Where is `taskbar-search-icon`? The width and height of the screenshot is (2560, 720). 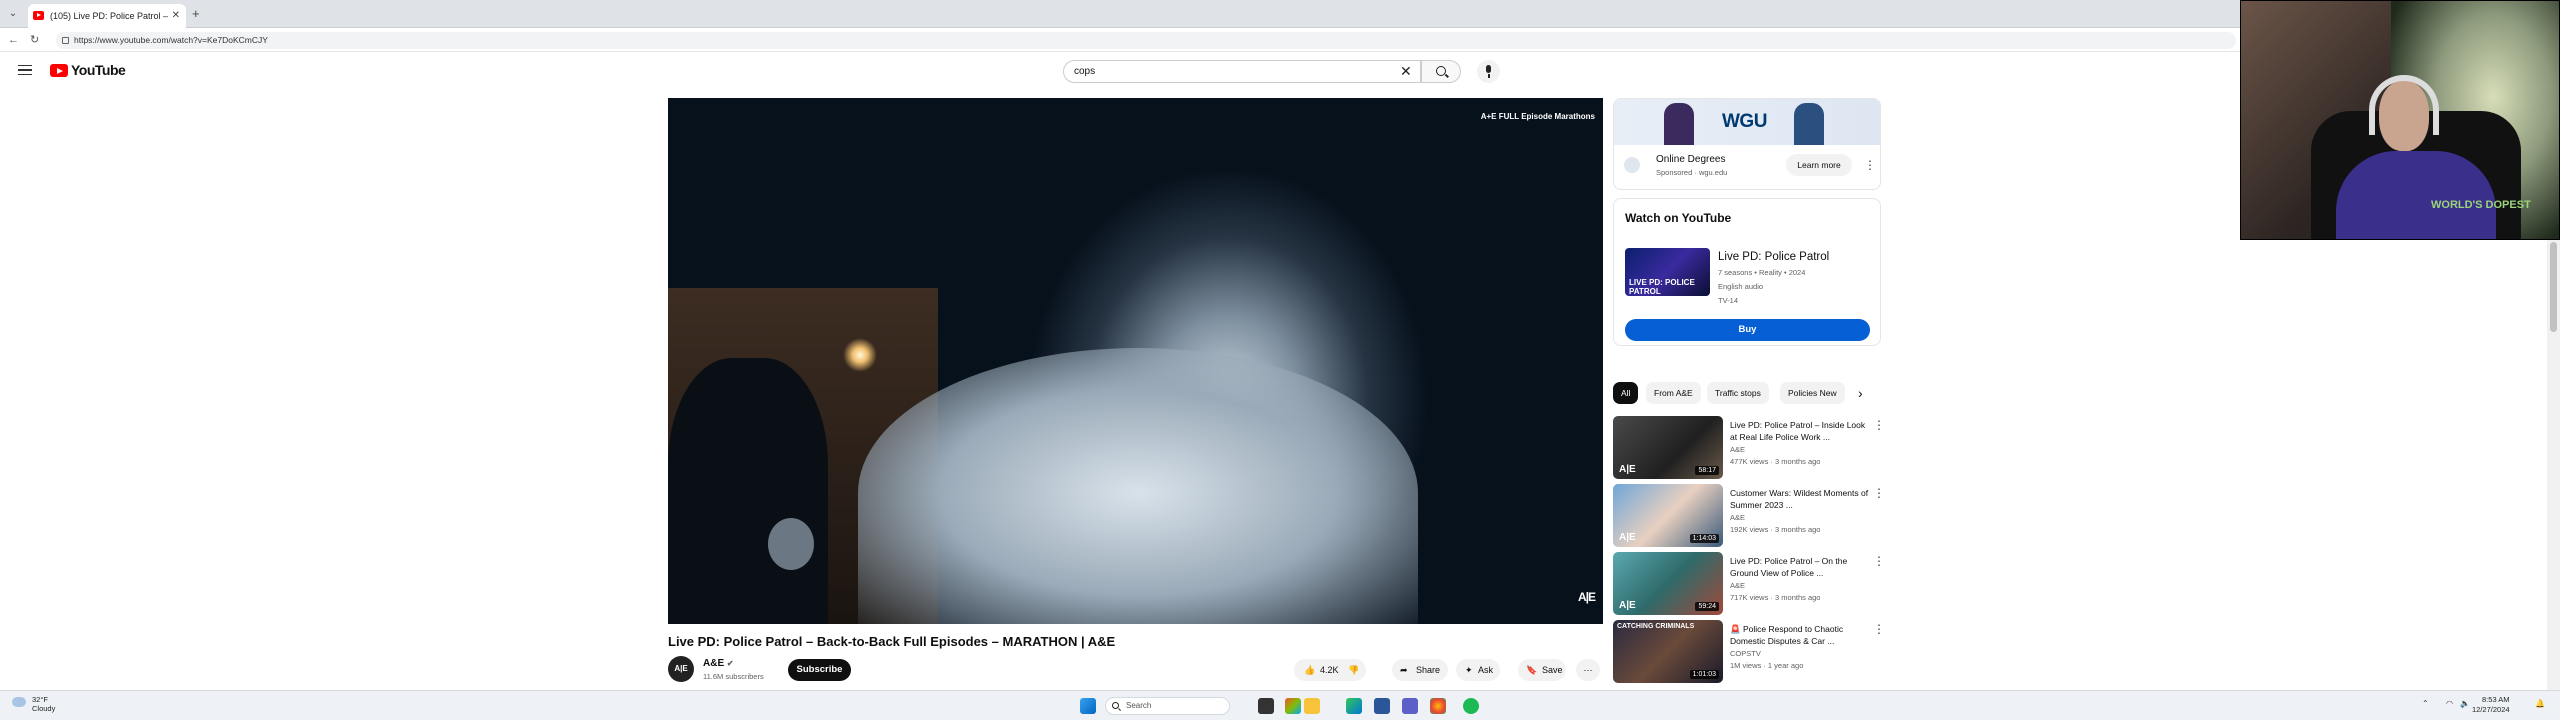
taskbar-search-icon is located at coordinates (1115, 705).